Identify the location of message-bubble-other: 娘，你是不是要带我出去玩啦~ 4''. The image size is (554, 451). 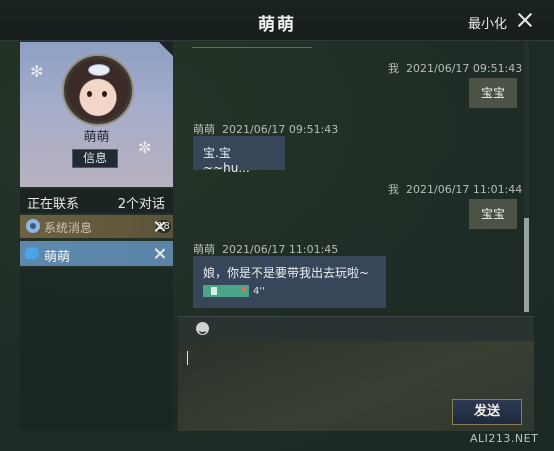
(289, 282).